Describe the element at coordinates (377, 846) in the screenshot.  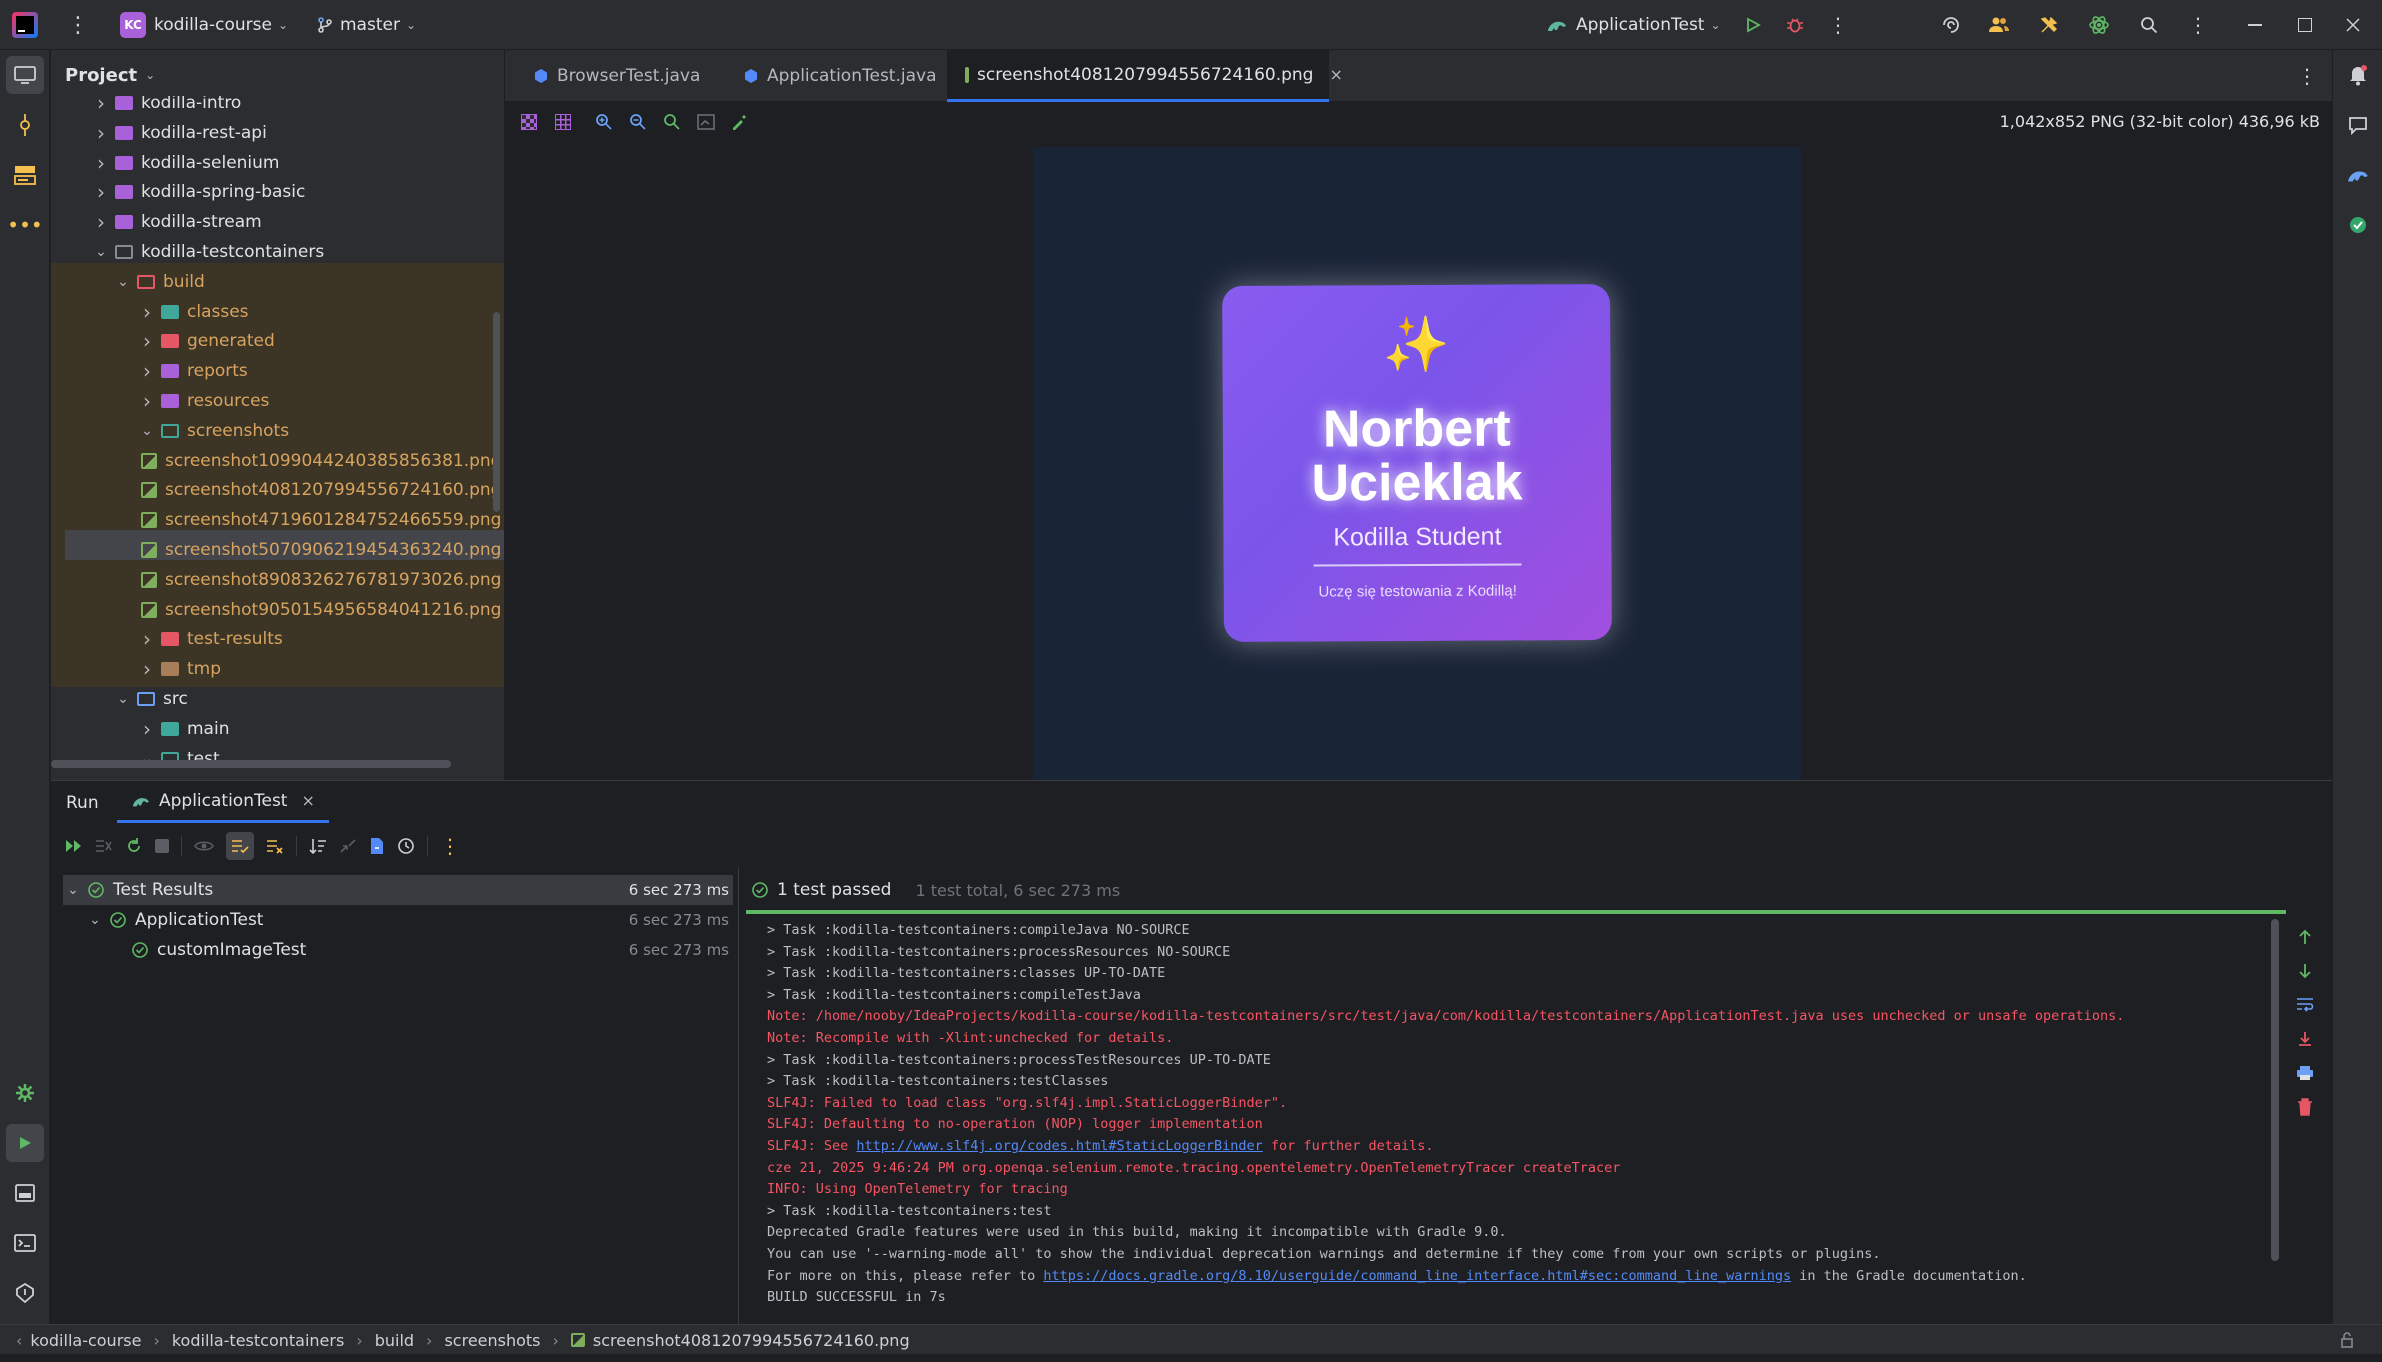
I see `export-icon` at that location.